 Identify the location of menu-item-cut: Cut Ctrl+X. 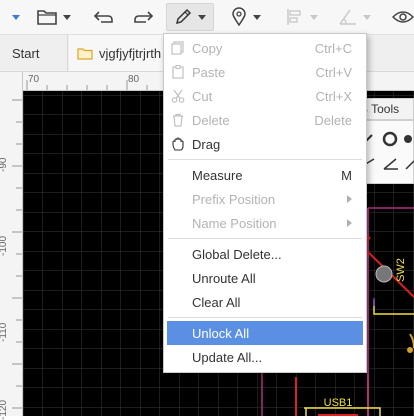
(265, 96).